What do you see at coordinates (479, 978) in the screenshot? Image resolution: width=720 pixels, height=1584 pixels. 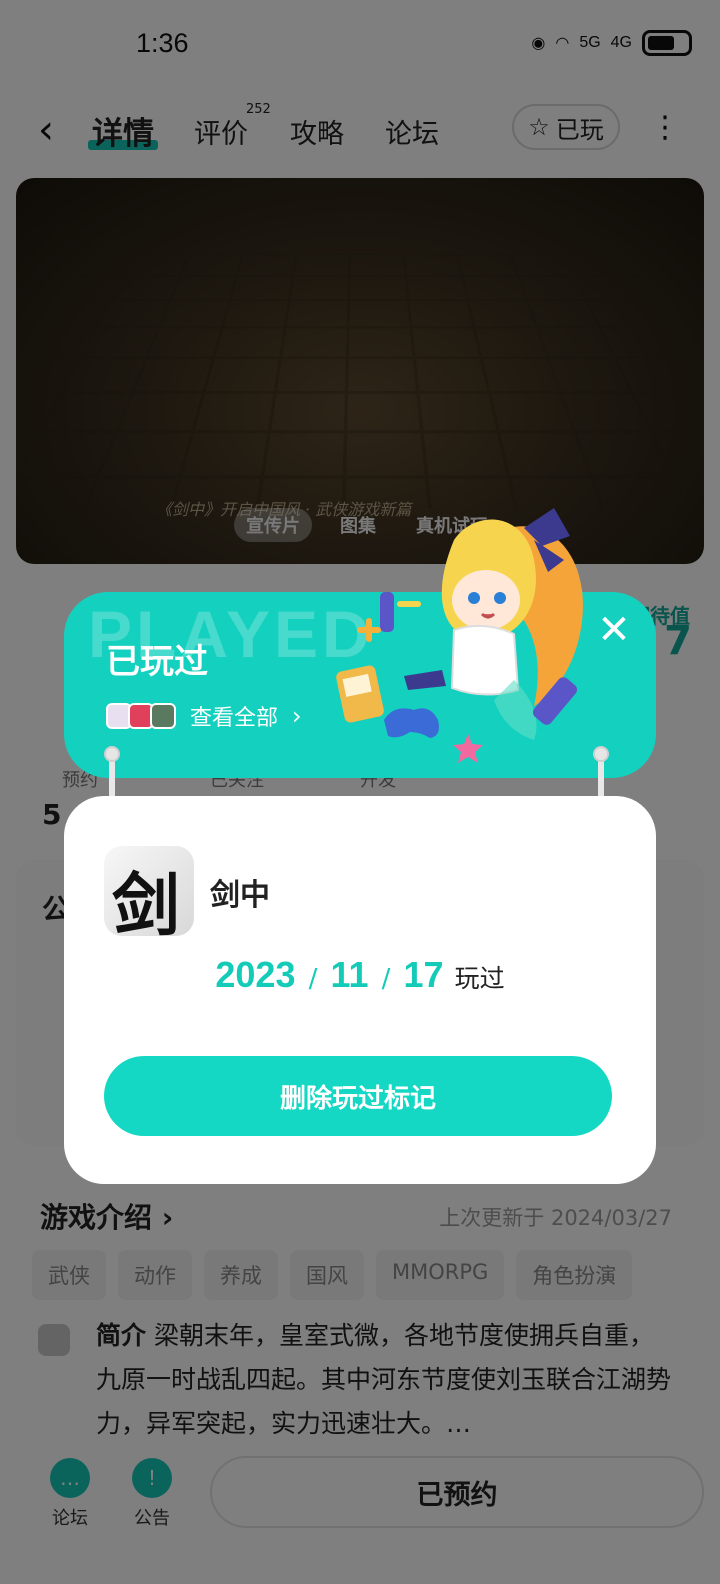 I see `played-suffix: 玩过` at bounding box center [479, 978].